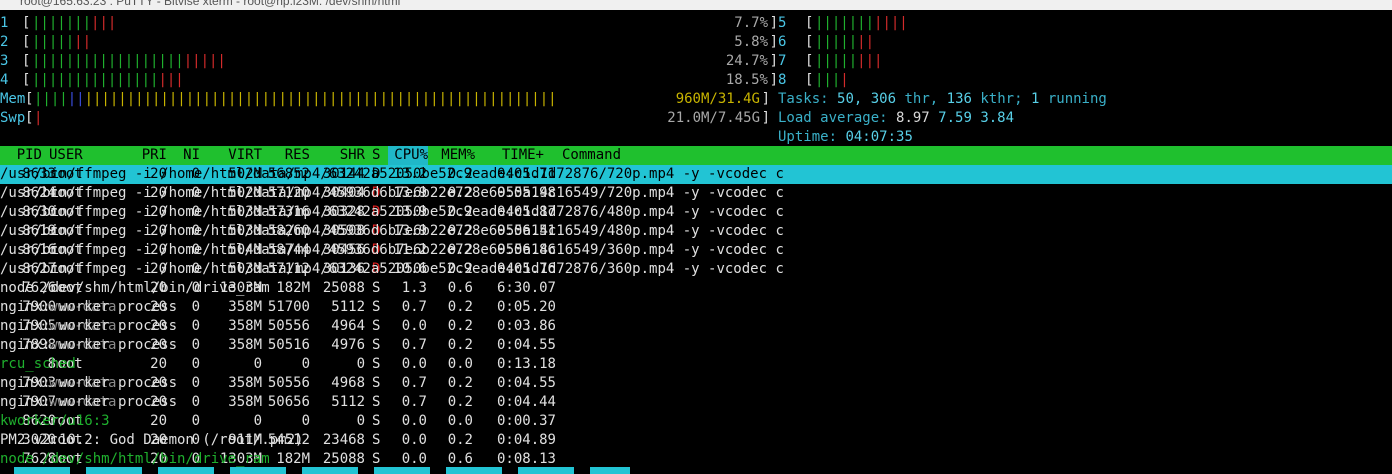 This screenshot has width=1392, height=474. Describe the element at coordinates (21, 155) in the screenshot. I see `col-pid: PID` at that location.